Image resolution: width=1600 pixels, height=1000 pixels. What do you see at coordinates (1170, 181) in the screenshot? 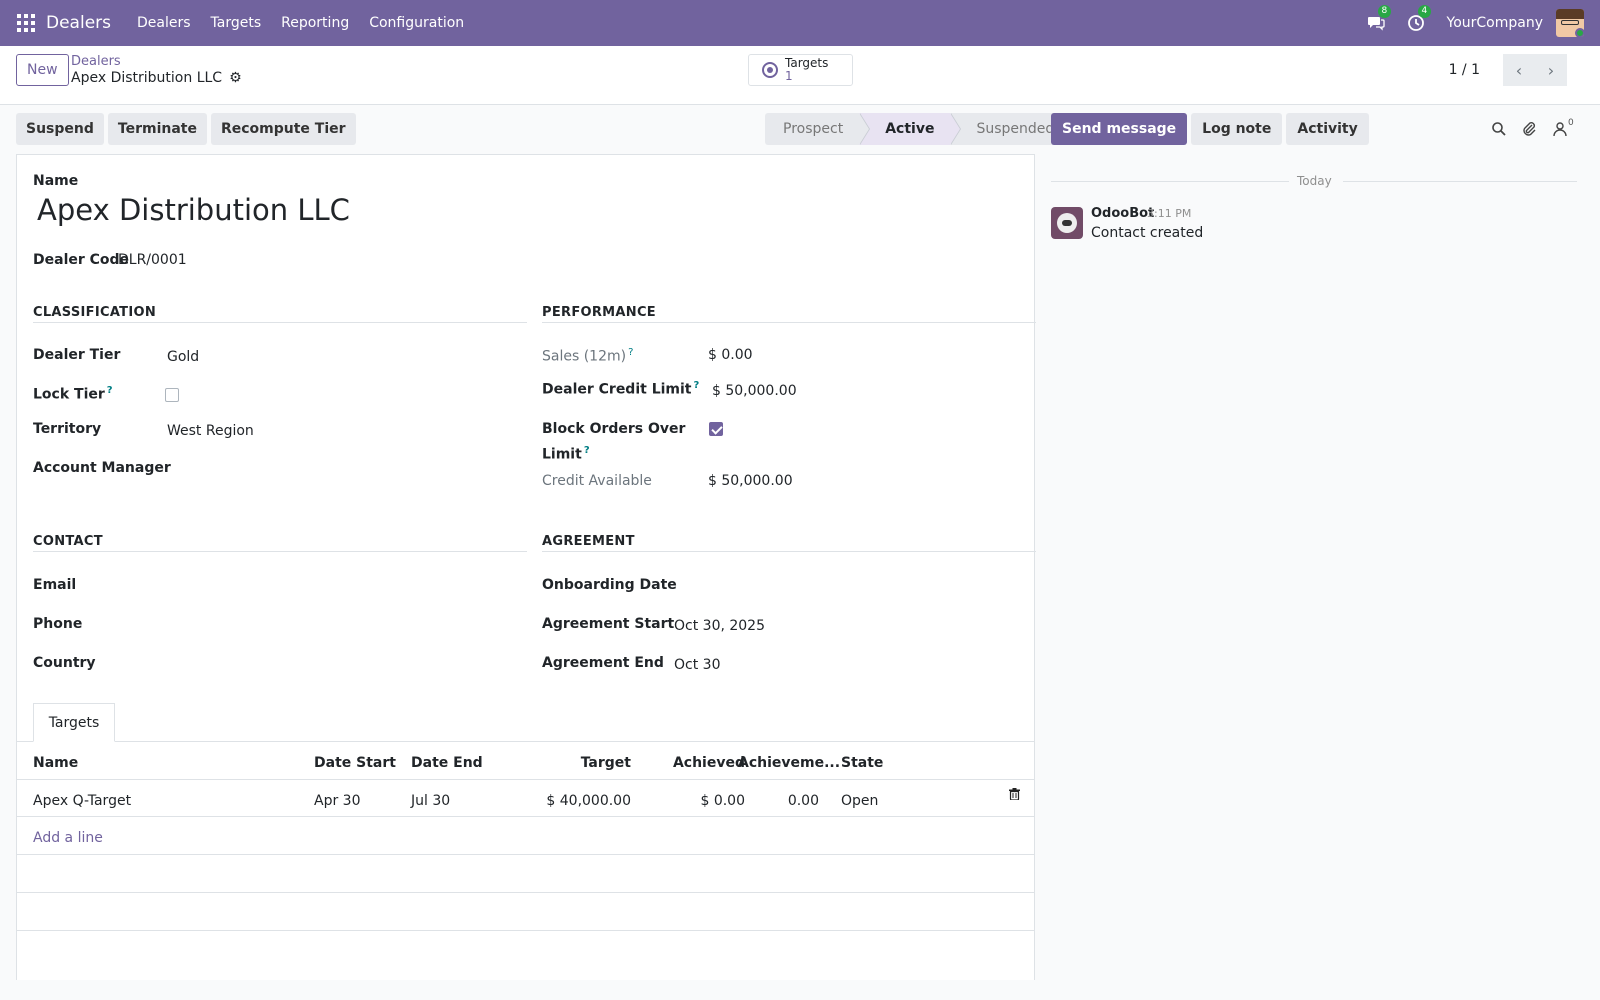
I see `date-divider-left` at bounding box center [1170, 181].